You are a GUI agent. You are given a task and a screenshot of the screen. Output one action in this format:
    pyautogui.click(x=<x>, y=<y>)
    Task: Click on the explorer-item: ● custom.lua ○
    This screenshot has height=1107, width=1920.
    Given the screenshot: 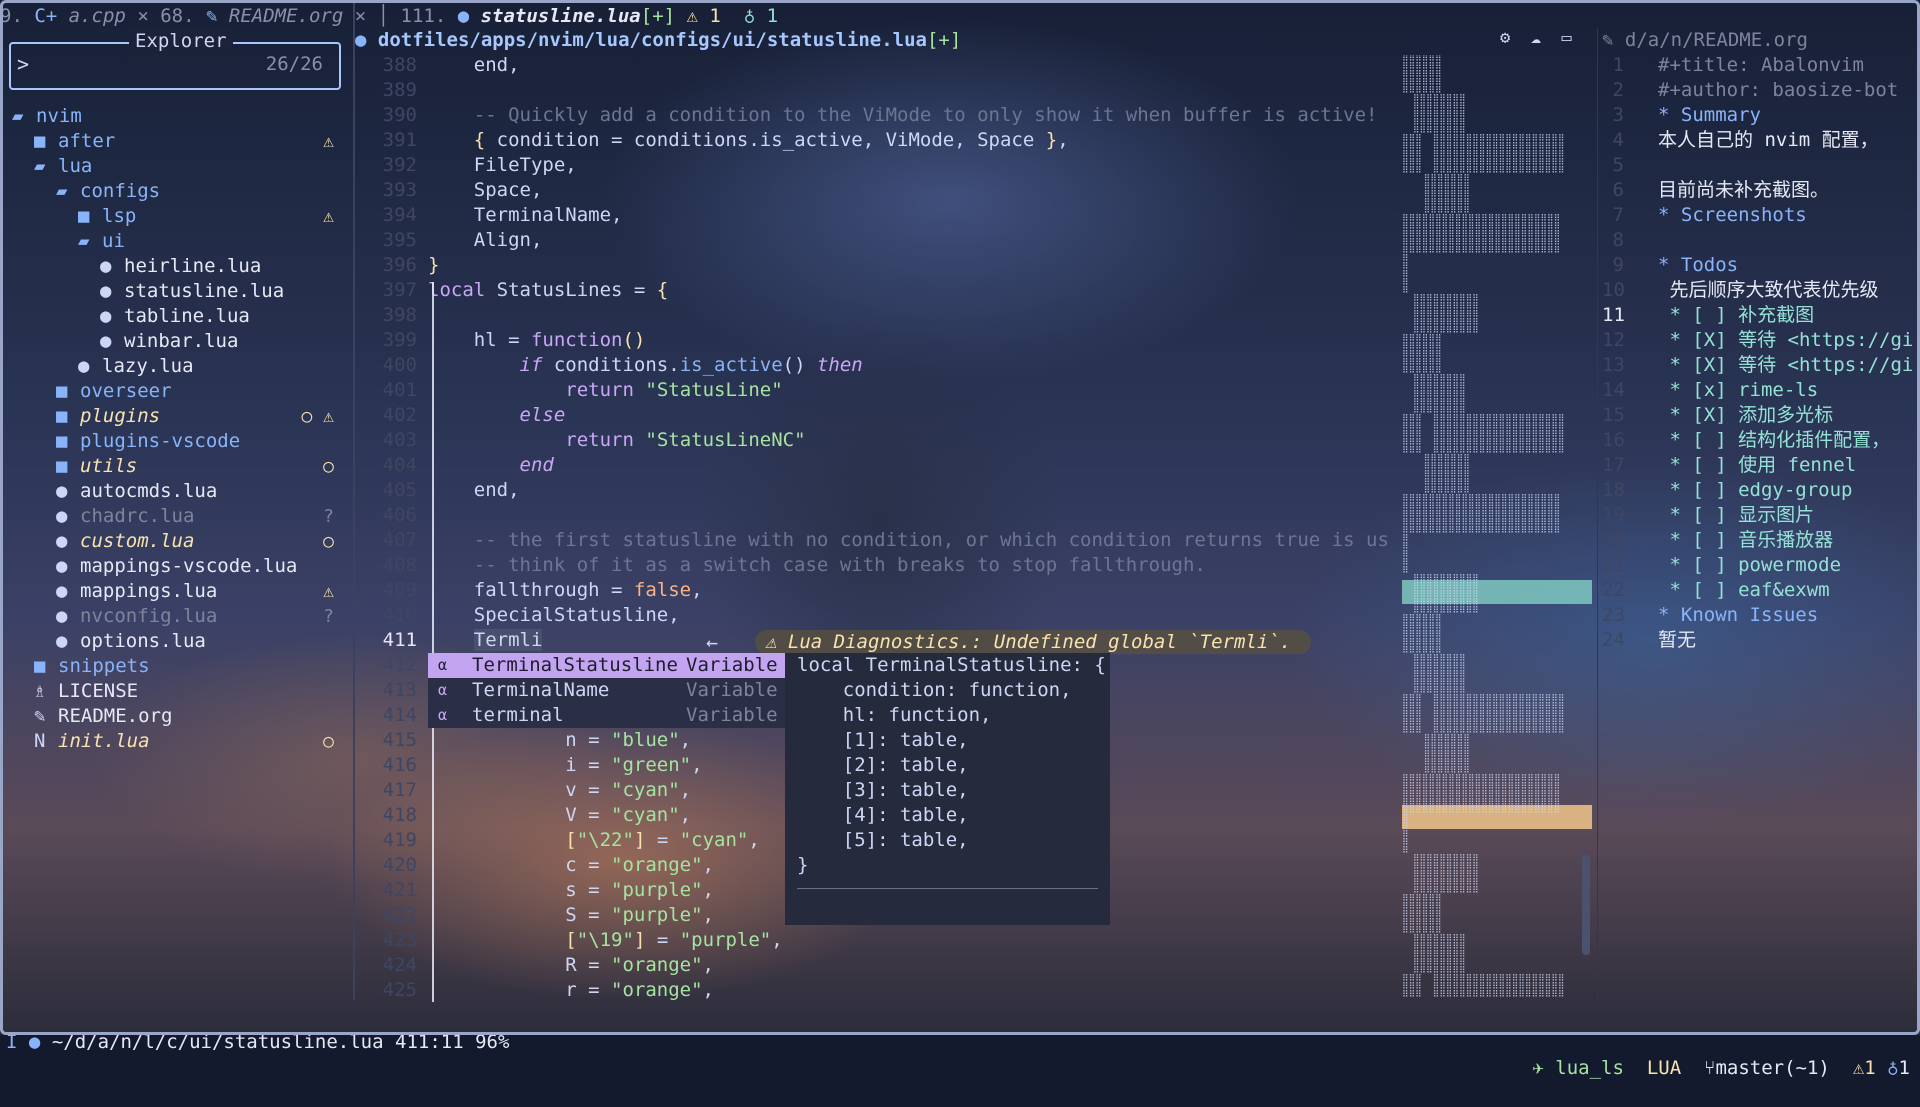 What is the action you would take?
    pyautogui.click(x=176, y=541)
    